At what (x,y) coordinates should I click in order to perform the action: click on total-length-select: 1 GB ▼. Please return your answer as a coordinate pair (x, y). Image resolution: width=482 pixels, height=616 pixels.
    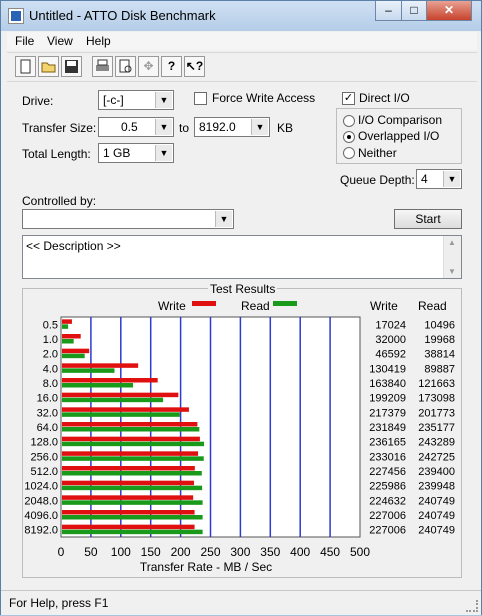
    Looking at the image, I should click on (136, 153).